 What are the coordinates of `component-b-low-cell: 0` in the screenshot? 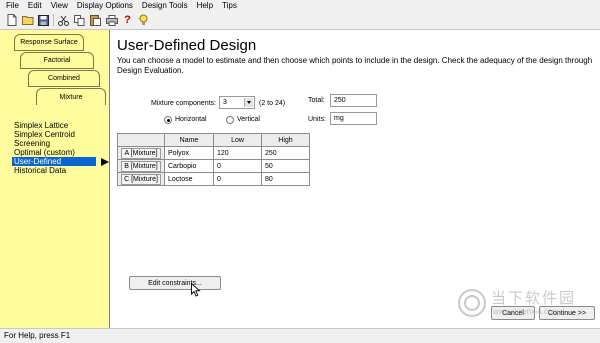 It's located at (237, 166).